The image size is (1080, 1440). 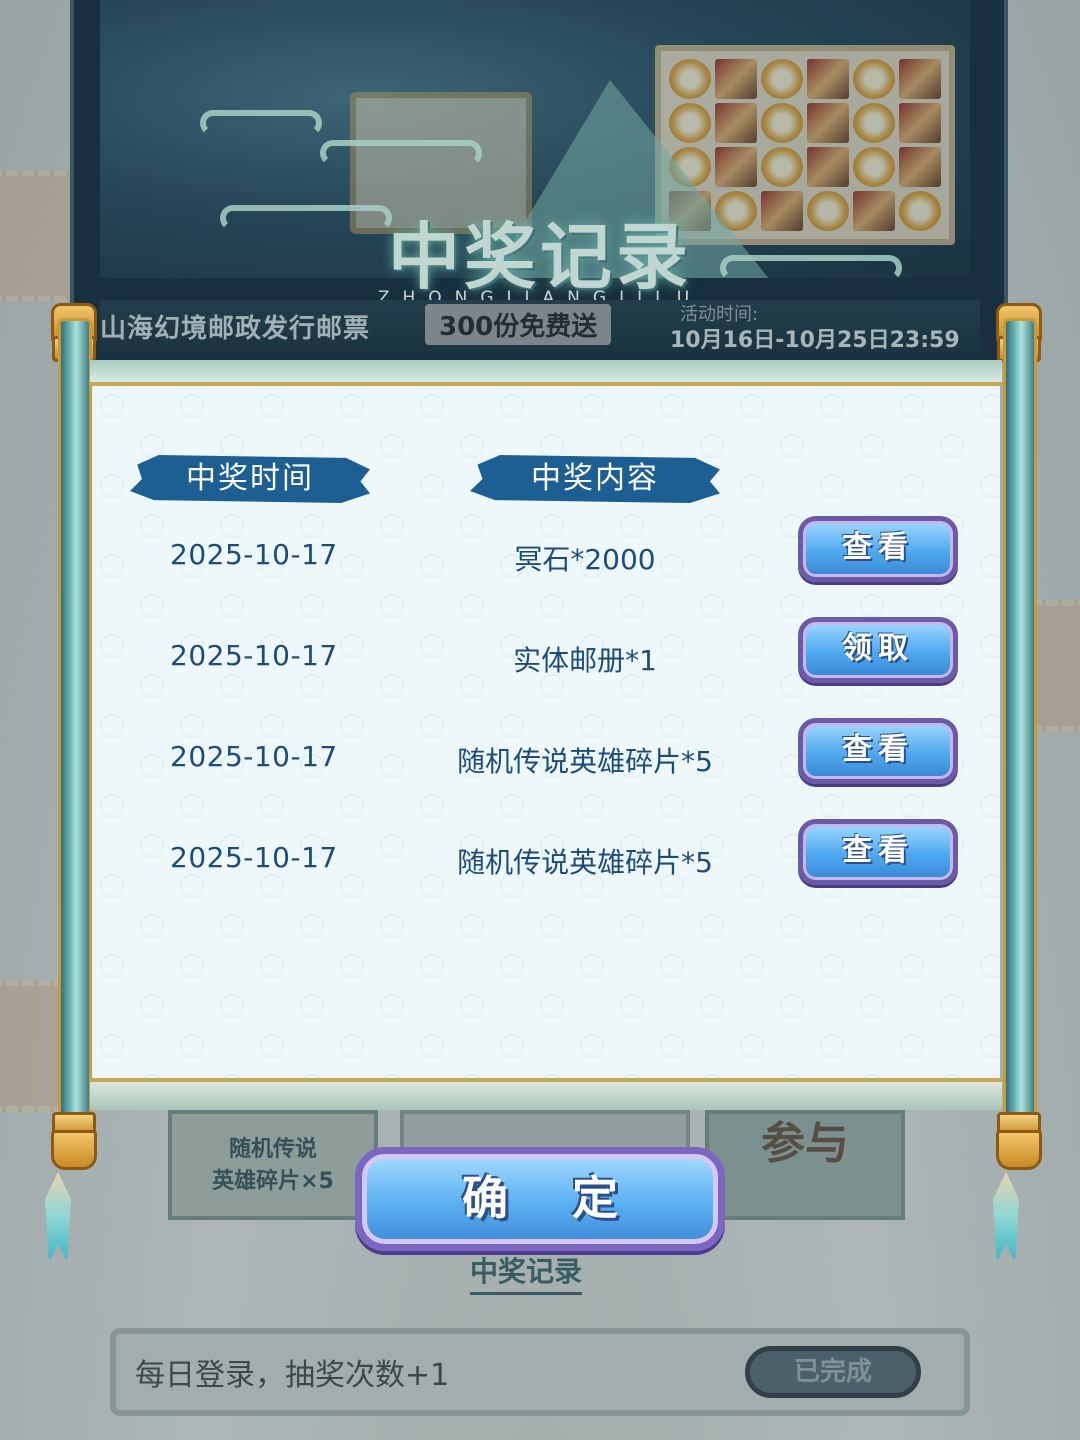 I want to click on right-scroll-rod, so click(x=1020, y=728).